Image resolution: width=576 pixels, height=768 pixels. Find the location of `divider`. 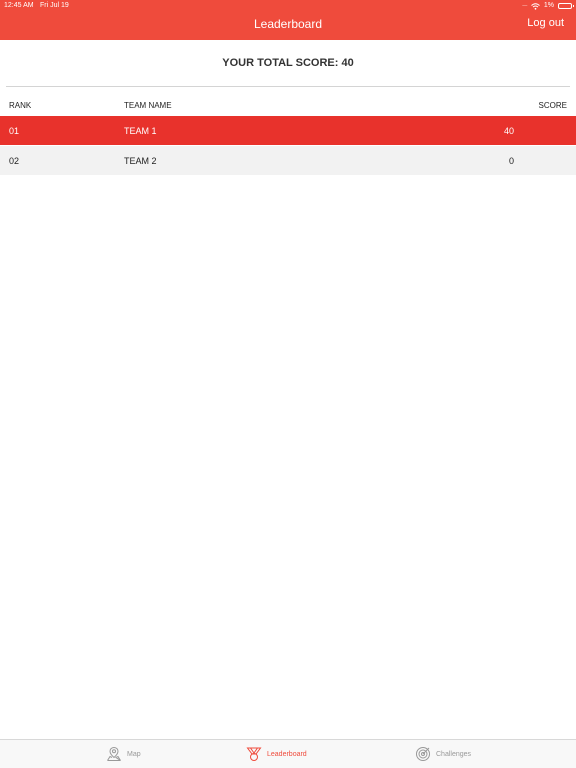

divider is located at coordinates (288, 86).